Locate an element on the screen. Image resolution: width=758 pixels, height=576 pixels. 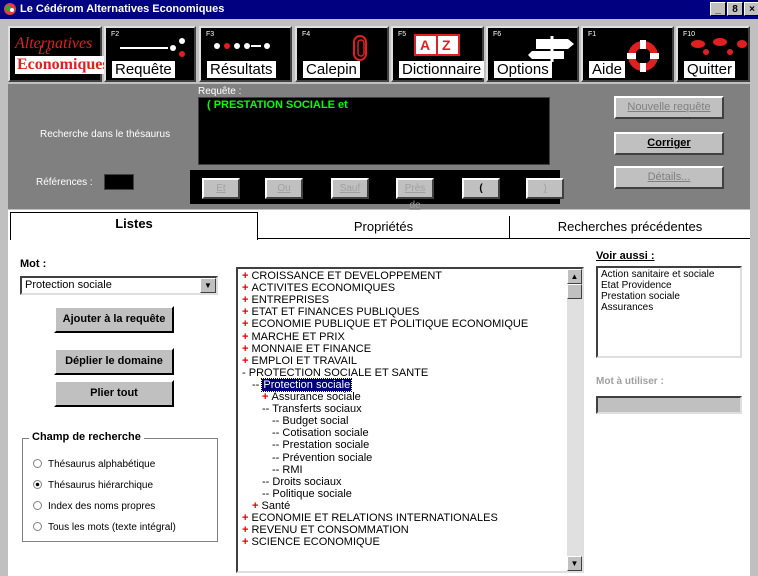
mot-label: Mot : is located at coordinates (33, 264).